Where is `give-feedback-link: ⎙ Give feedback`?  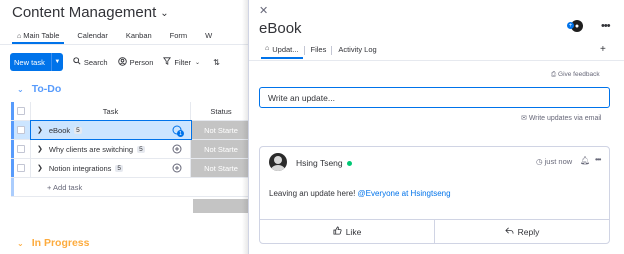 give-feedback-link: ⎙ Give feedback is located at coordinates (575, 75).